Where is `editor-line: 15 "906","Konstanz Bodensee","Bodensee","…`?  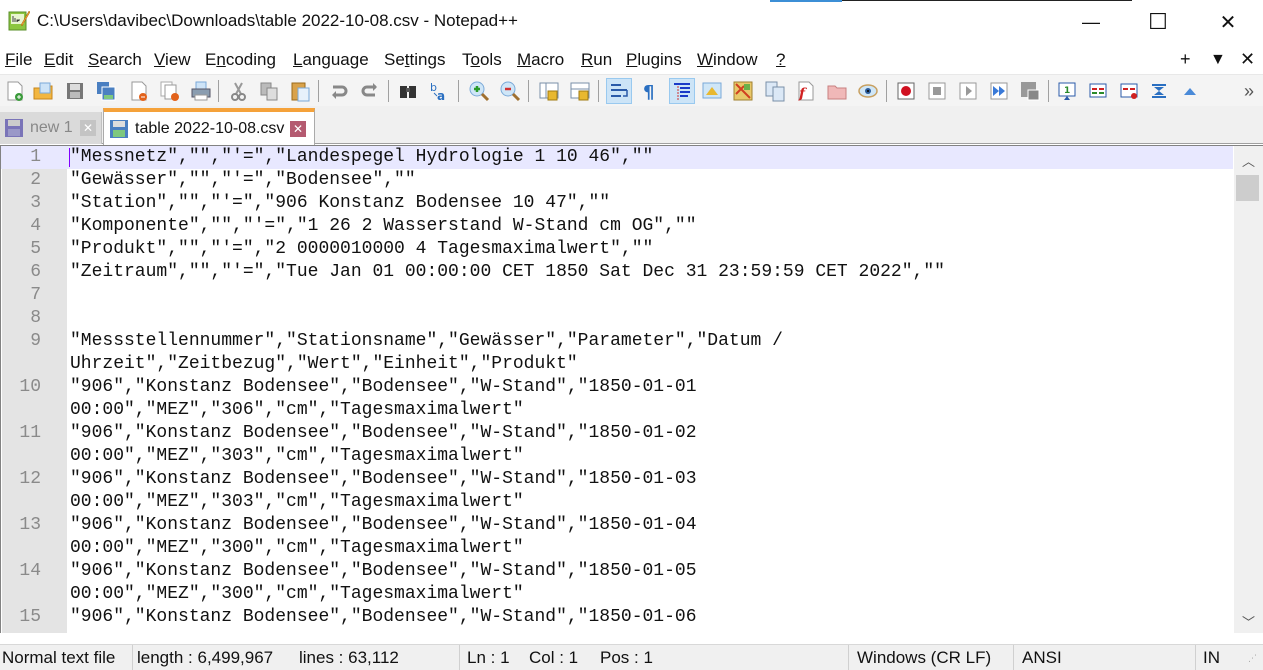
editor-line: 15 "906","Konstanz Bodensee","Bodensee","… is located at coordinates (617, 617).